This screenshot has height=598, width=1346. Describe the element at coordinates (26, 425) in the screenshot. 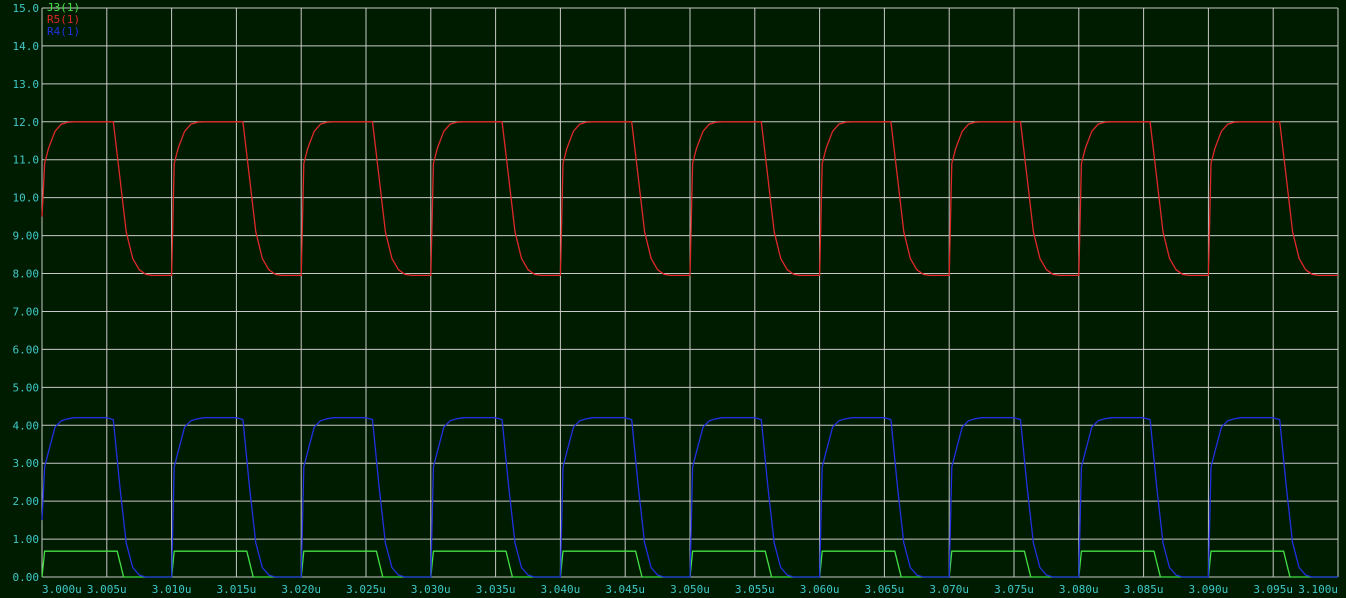

I see `y-tick-label: 4.00` at that location.